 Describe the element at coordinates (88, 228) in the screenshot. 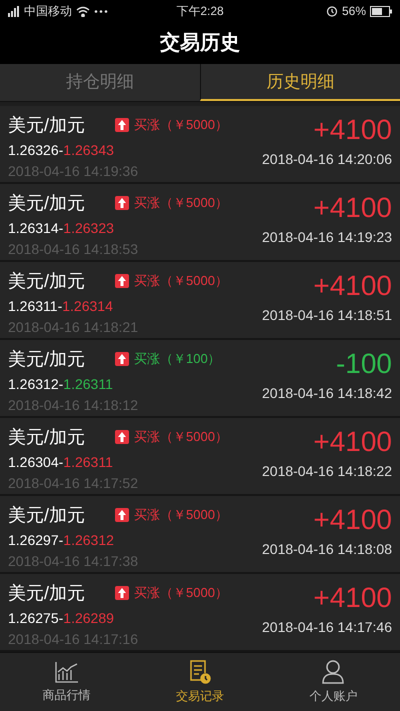

I see `close-price: 1.26323` at that location.